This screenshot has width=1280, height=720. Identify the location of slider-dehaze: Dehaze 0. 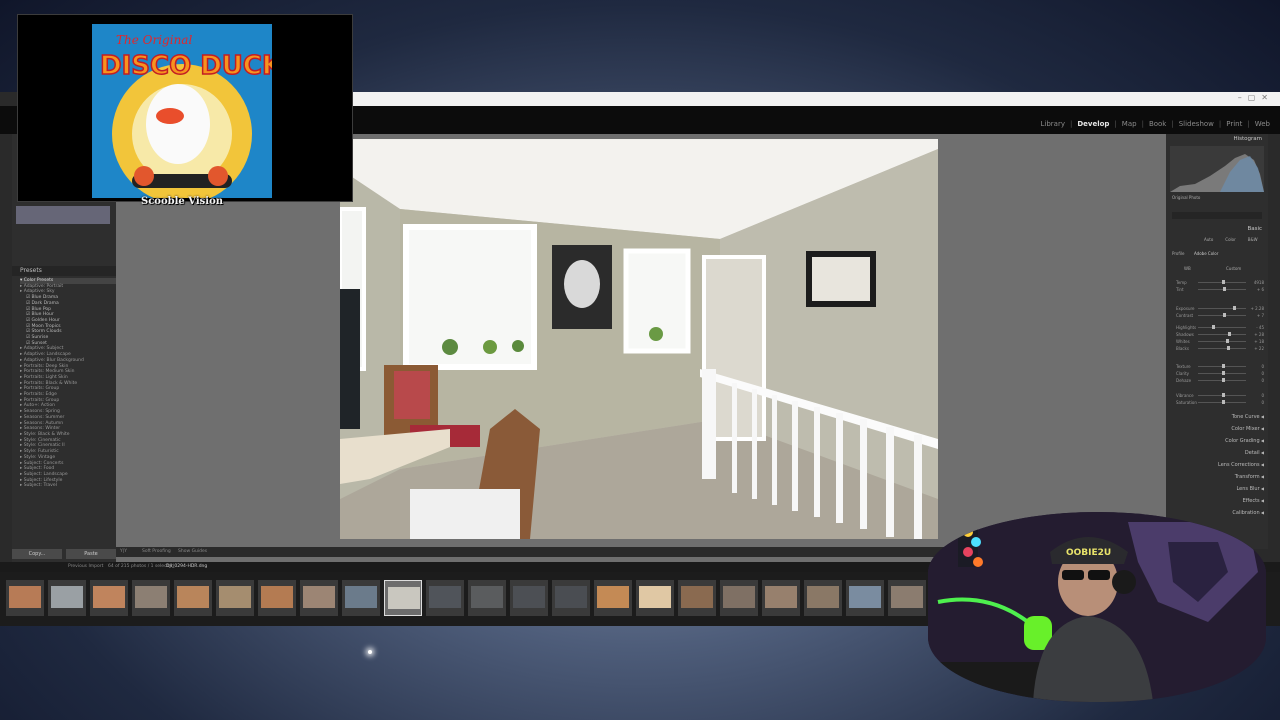
(1220, 380).